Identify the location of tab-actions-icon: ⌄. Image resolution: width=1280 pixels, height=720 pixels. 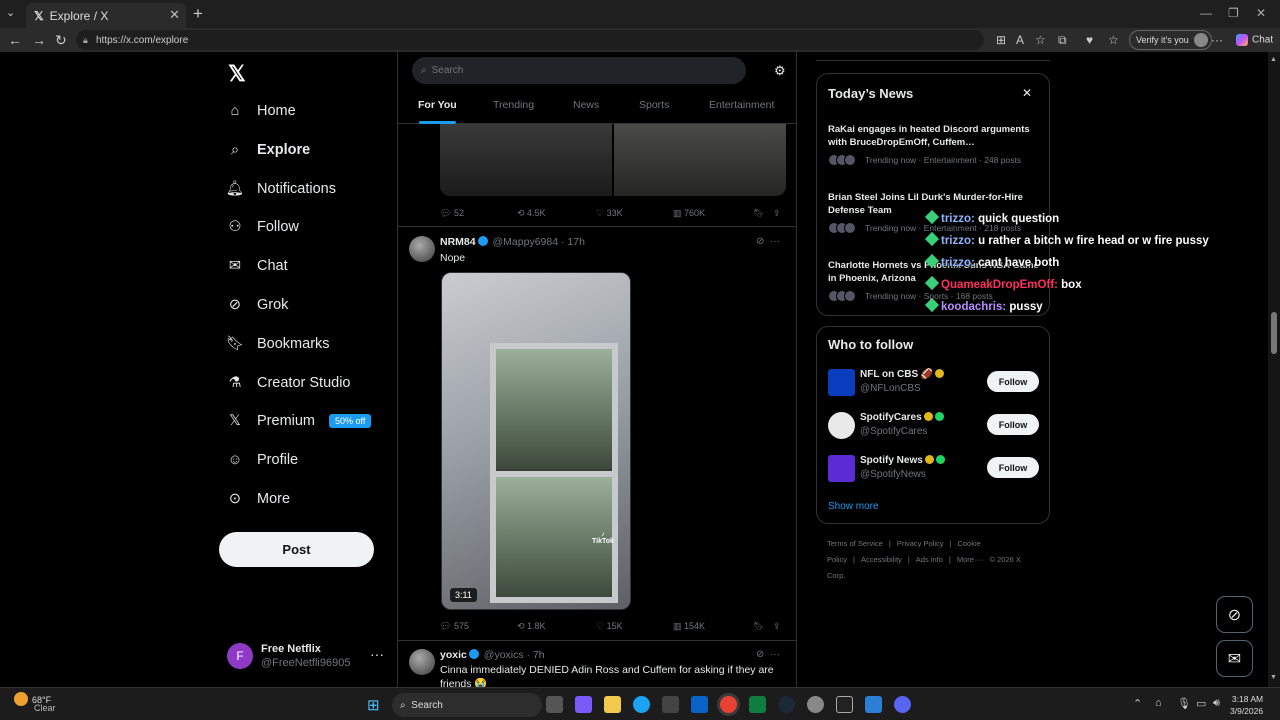
(10, 12).